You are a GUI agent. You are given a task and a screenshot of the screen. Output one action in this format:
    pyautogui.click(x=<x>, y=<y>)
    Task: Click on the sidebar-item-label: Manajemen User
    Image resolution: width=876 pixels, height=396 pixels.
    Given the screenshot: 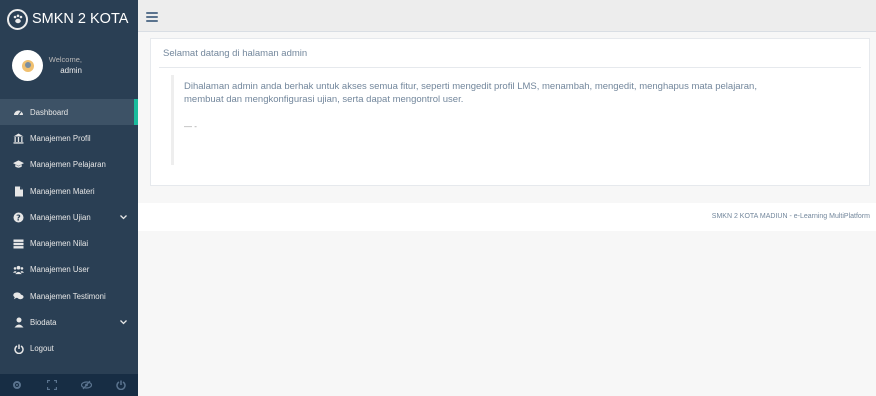 What is the action you would take?
    pyautogui.click(x=60, y=270)
    